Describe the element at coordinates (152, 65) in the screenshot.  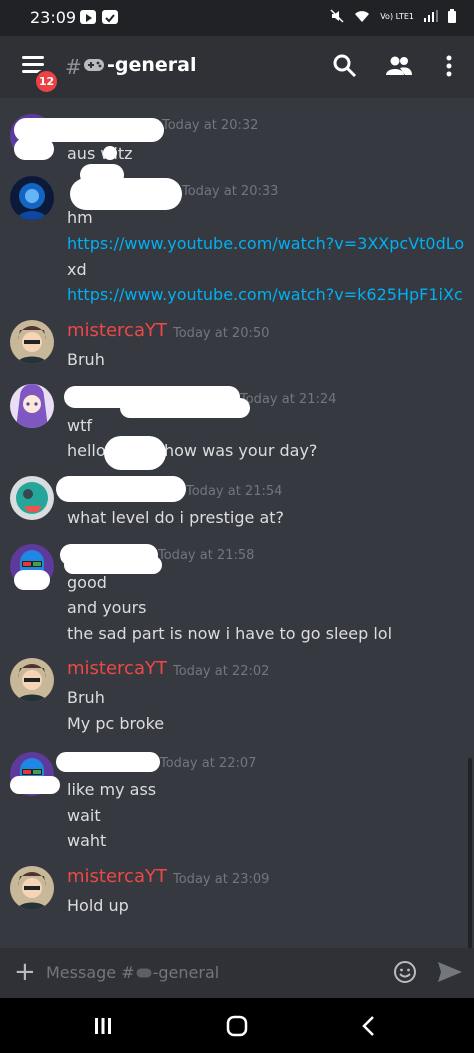
I see `channel-name: -general` at that location.